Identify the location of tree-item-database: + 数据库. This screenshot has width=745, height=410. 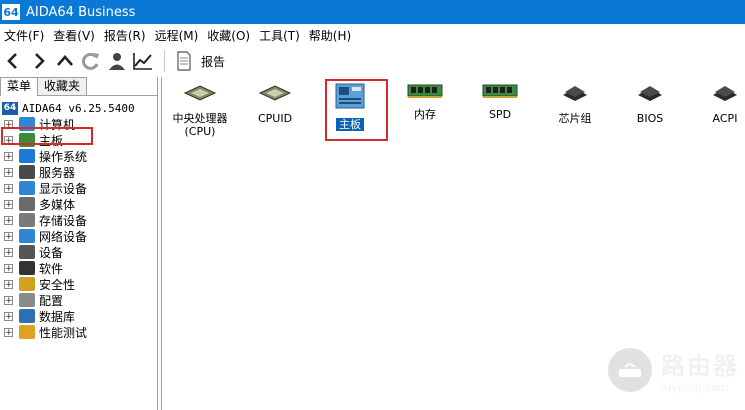
(78, 316).